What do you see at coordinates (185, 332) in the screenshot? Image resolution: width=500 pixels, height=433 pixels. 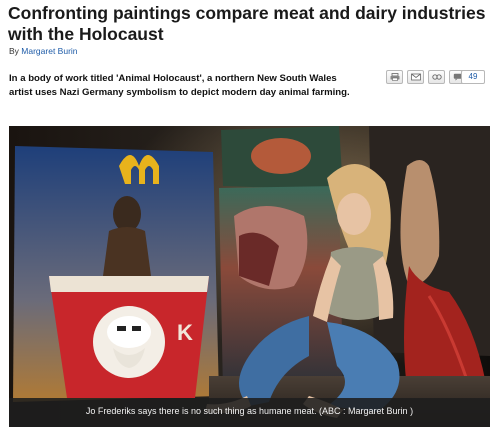 I see `bucket-letter: K` at bounding box center [185, 332].